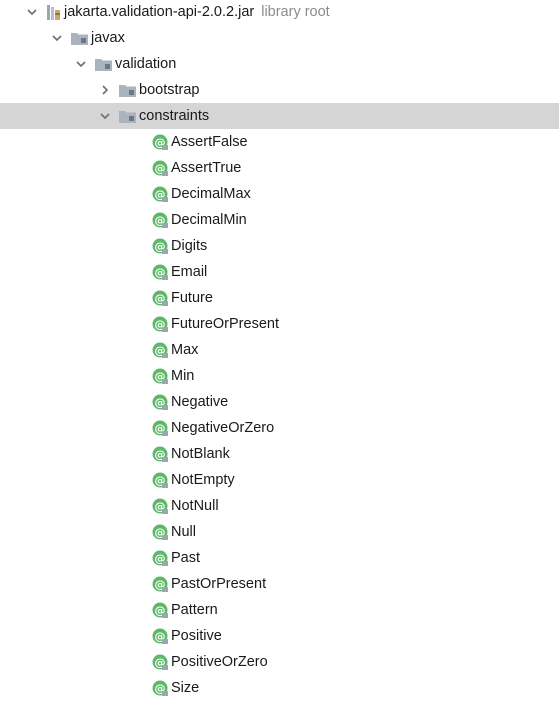  What do you see at coordinates (279, 116) in the screenshot?
I see `tree-row-constraints: constraints` at bounding box center [279, 116].